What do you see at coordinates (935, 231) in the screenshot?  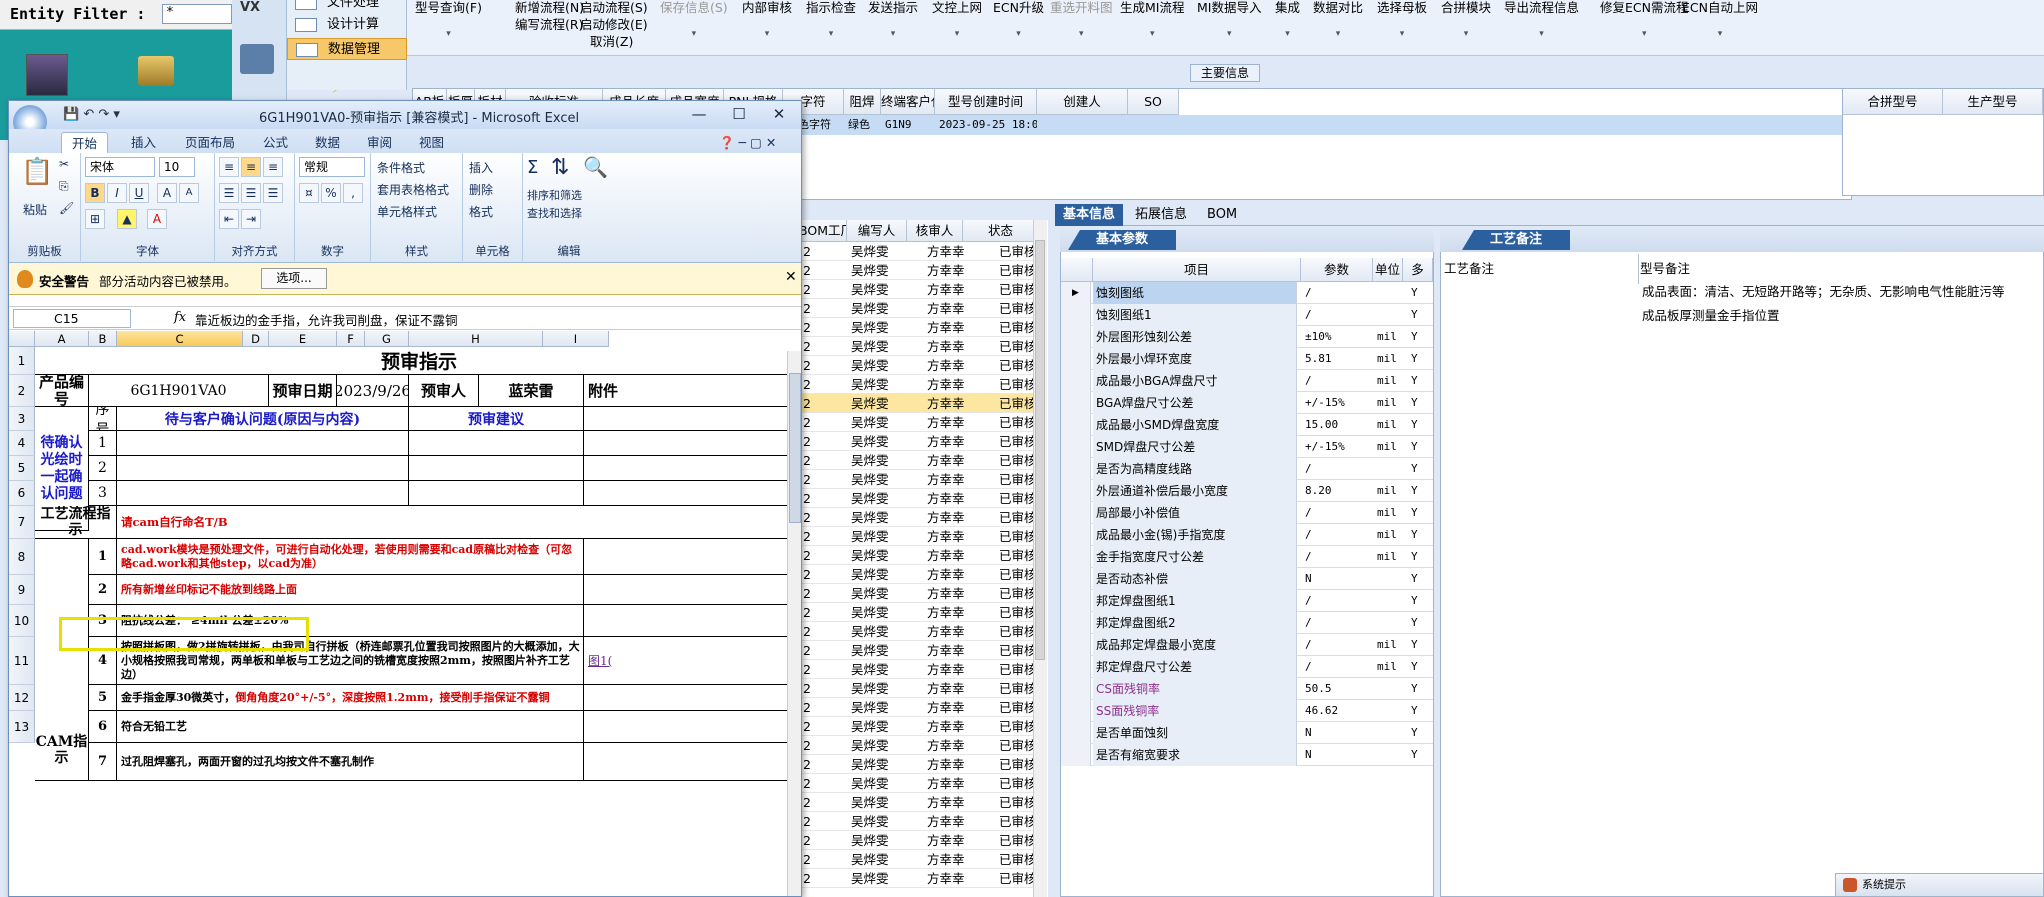 I see `flow-list-col-header: 核审人` at bounding box center [935, 231].